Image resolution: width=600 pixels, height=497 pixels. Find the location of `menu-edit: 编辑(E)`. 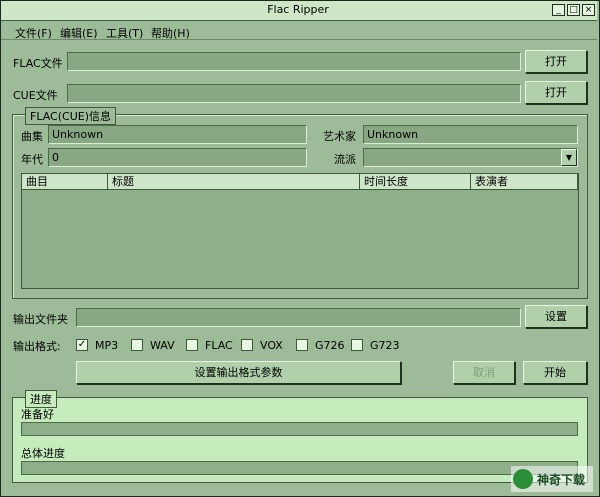

menu-edit: 编辑(E) is located at coordinates (79, 33).